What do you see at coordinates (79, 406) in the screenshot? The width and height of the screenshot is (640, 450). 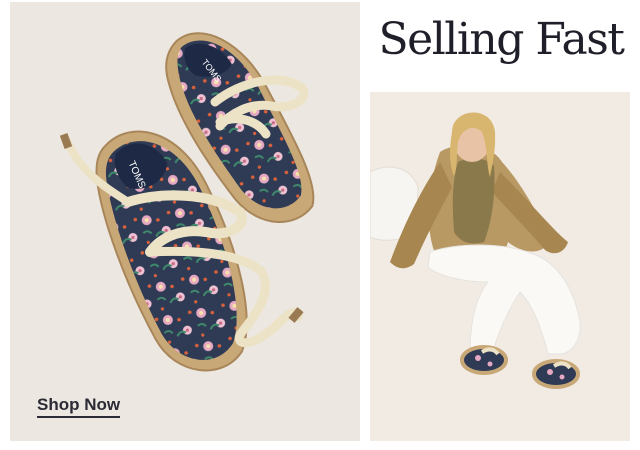 I see `shop-now-link: Shop Now` at bounding box center [79, 406].